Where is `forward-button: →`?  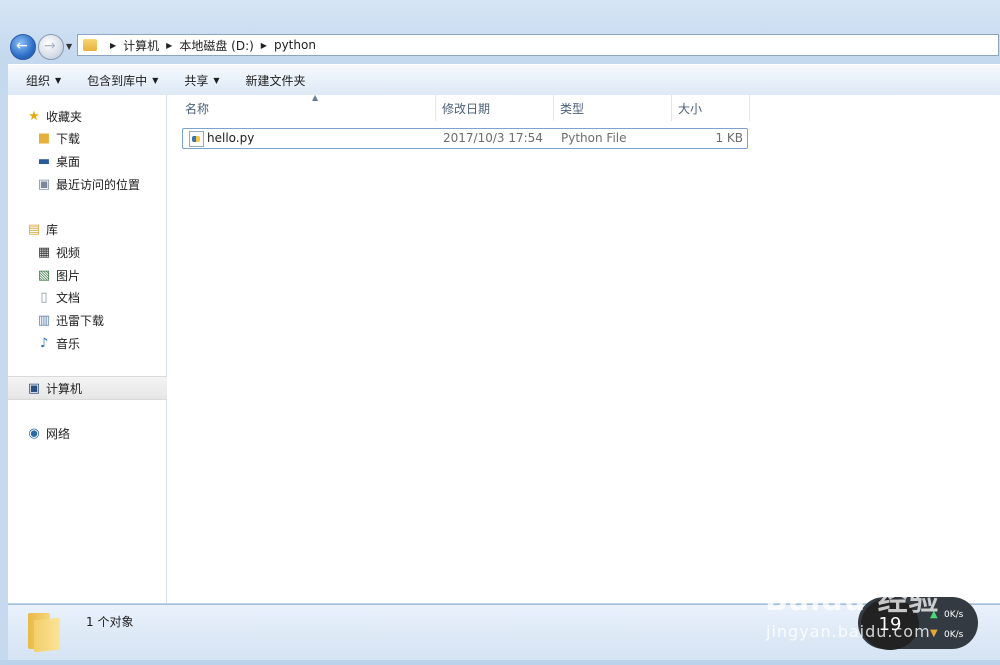
forward-button: → is located at coordinates (51, 47).